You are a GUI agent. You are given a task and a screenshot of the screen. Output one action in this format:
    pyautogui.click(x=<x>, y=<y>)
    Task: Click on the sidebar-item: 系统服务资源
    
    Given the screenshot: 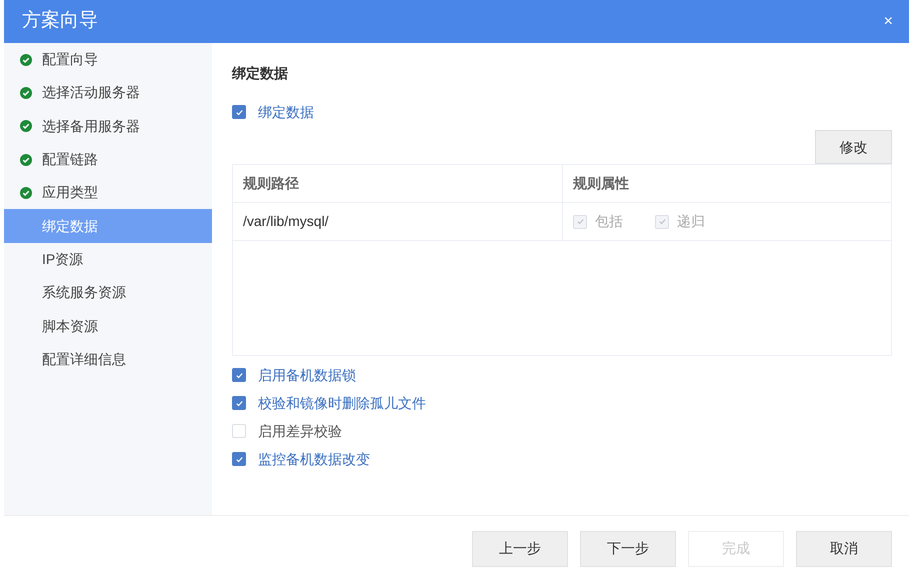 What is the action you would take?
    pyautogui.click(x=108, y=293)
    